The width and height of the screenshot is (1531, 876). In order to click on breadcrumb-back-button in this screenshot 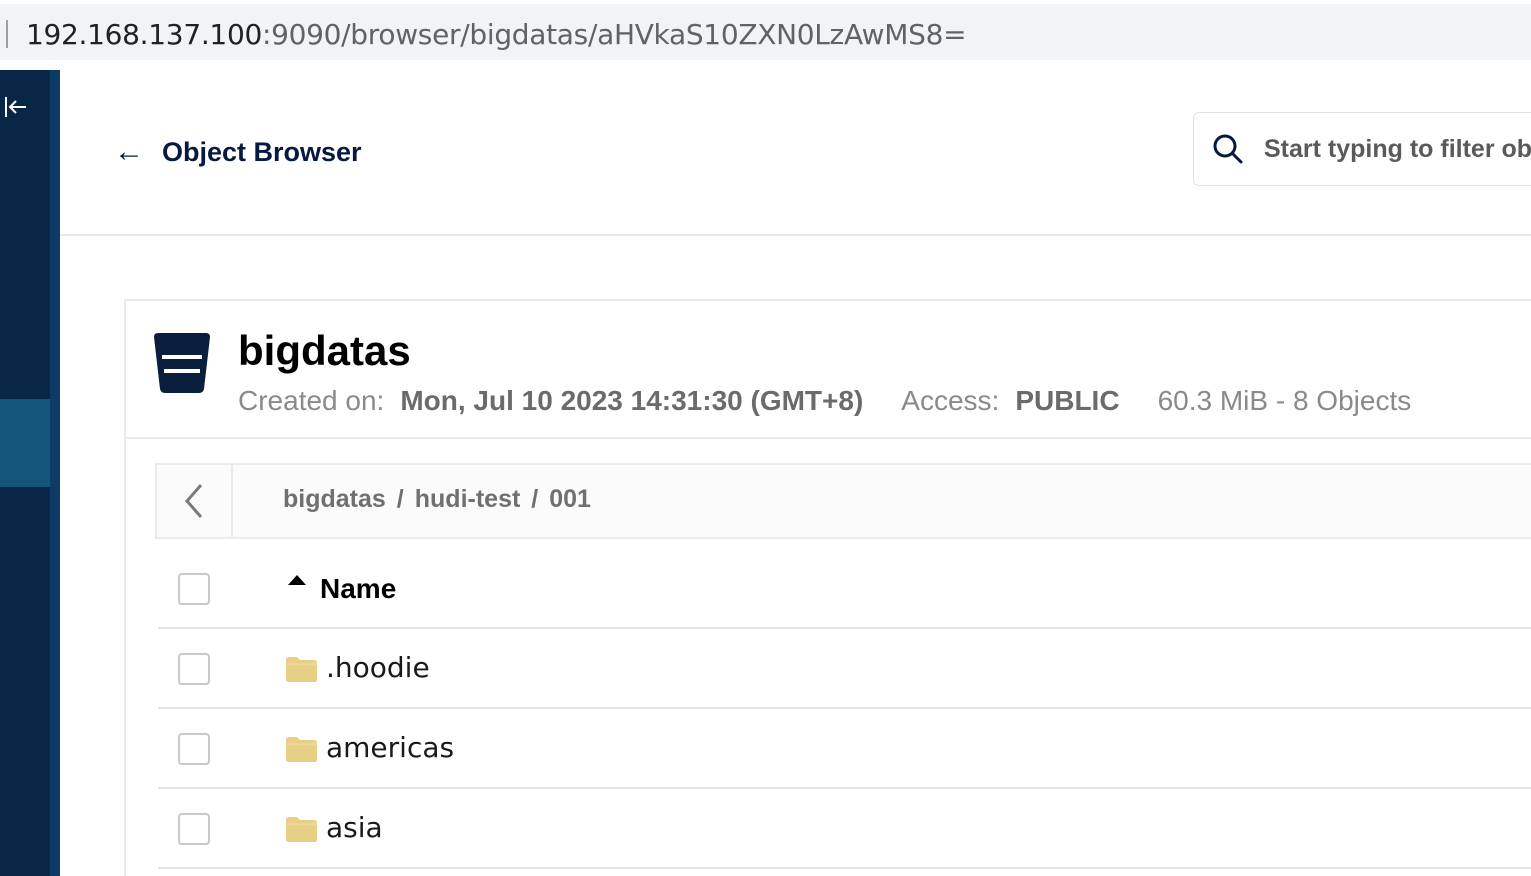, I will do `click(195, 501)`.